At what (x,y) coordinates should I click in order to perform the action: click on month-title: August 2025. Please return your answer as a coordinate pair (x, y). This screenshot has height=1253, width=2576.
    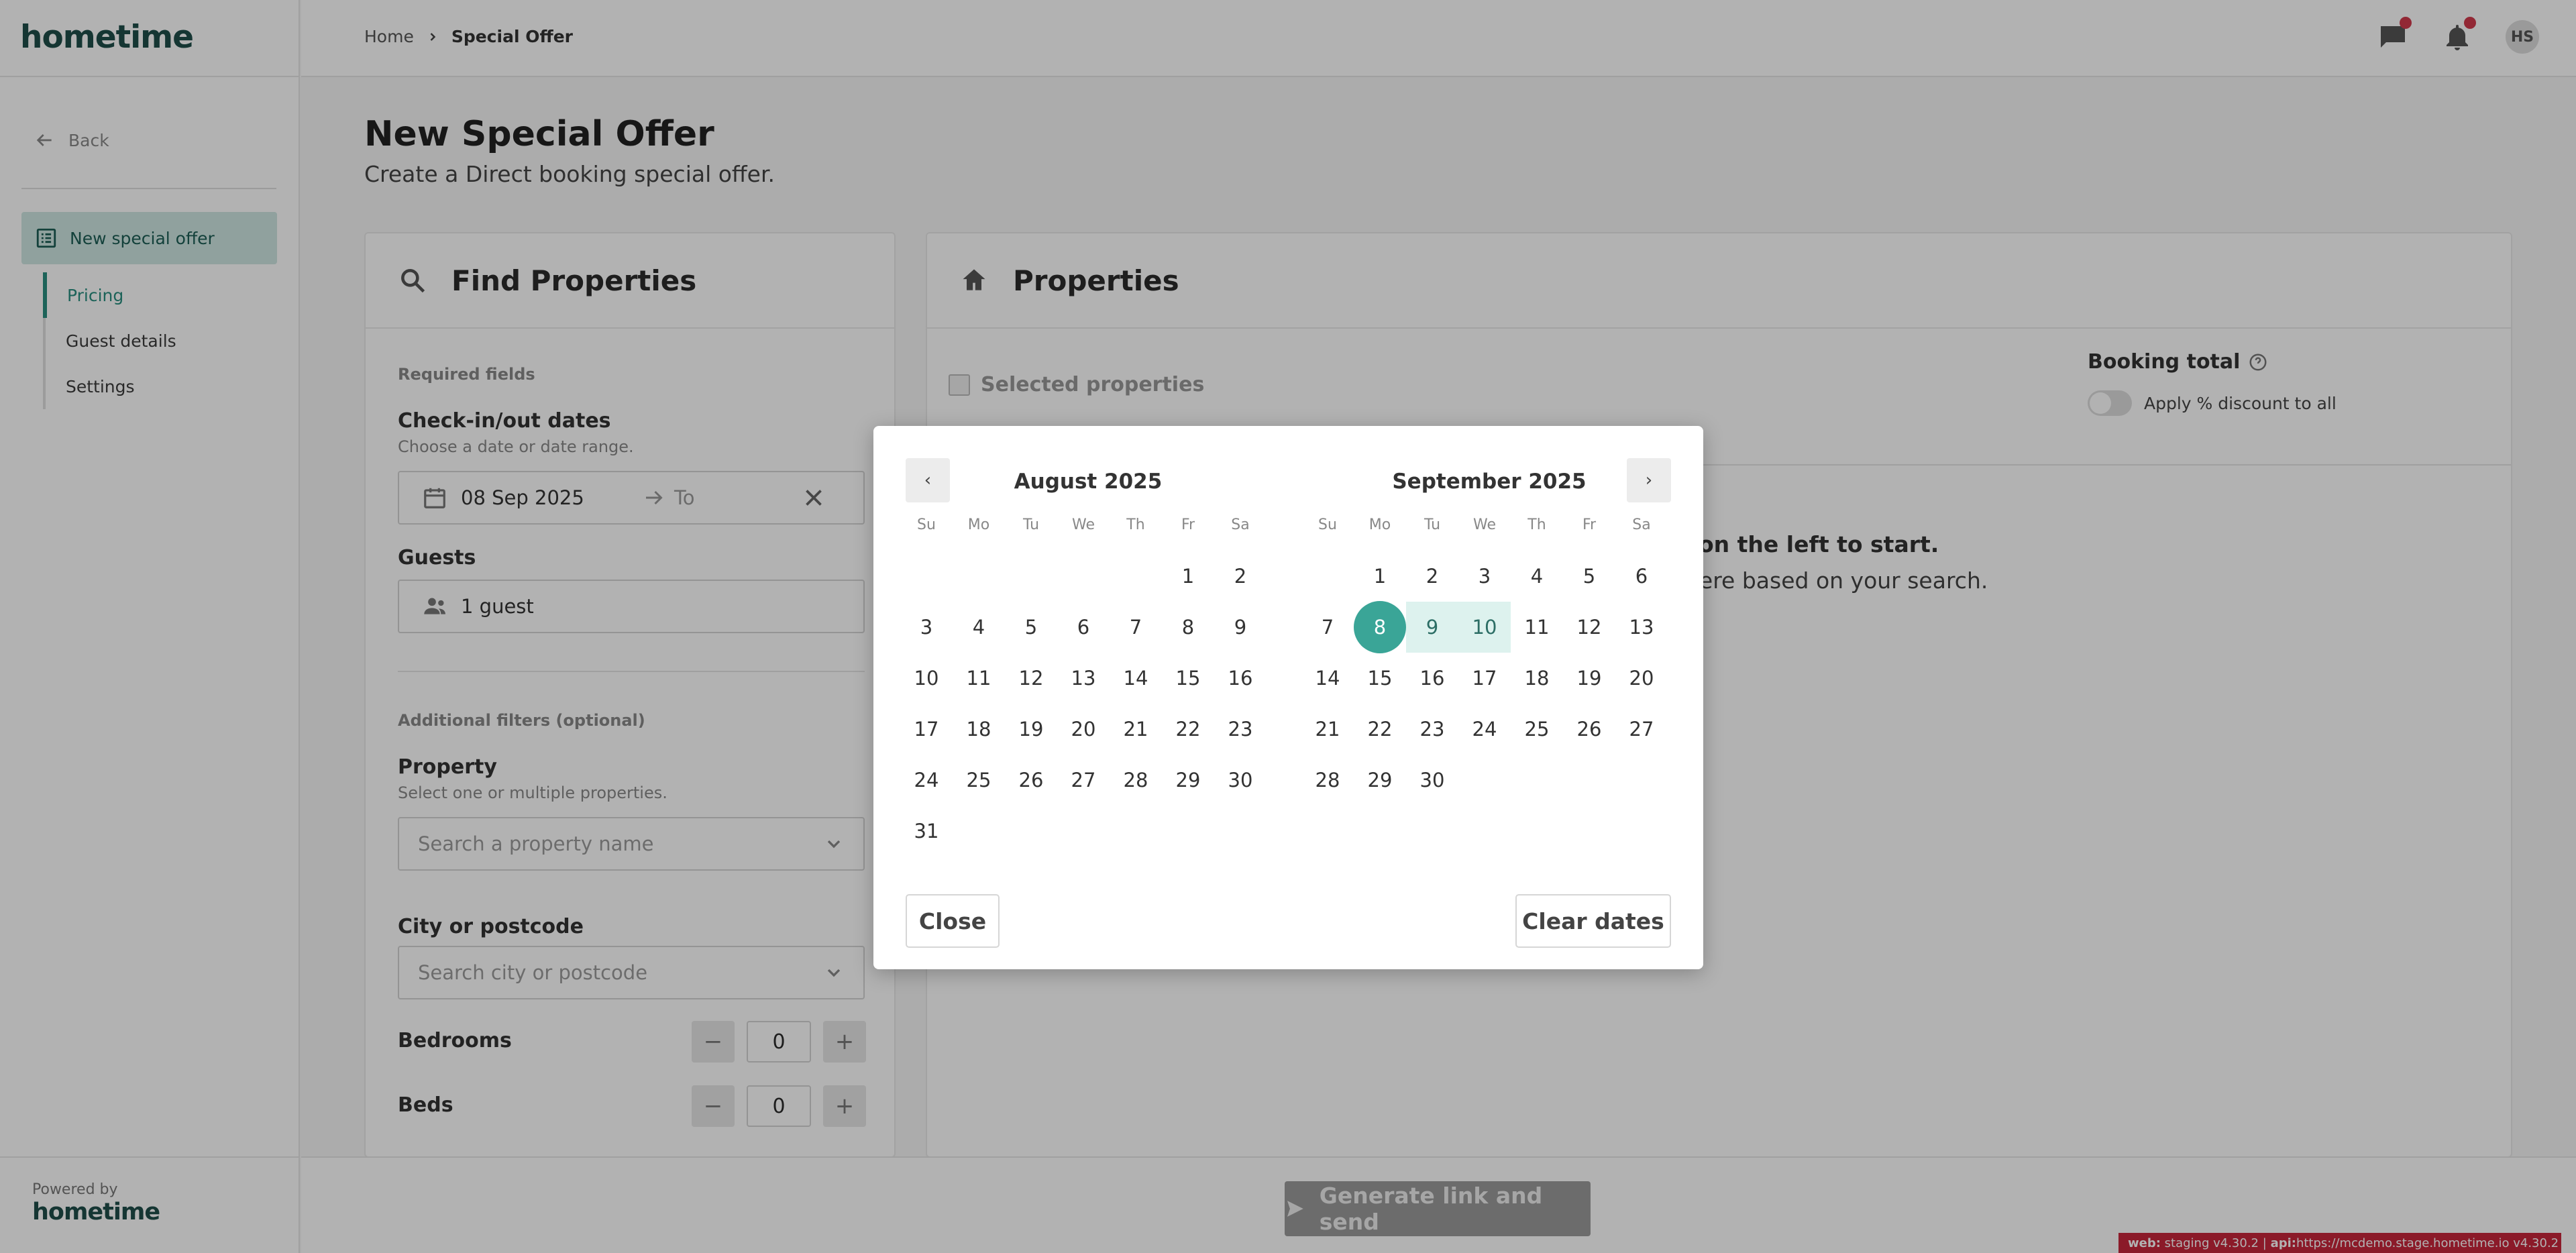
    Looking at the image, I should click on (1088, 482).